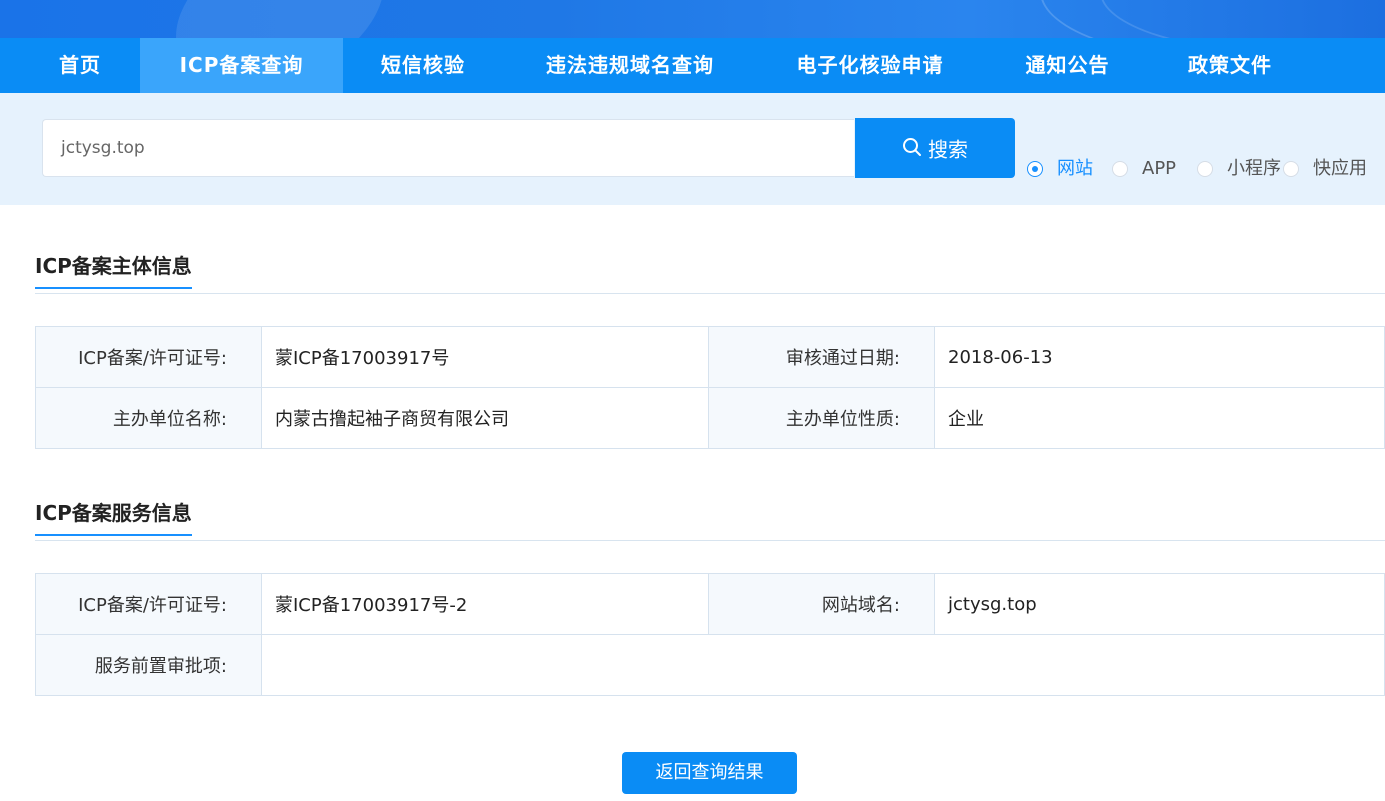  I want to click on nav-item-notice: 通知公告, so click(1067, 65).